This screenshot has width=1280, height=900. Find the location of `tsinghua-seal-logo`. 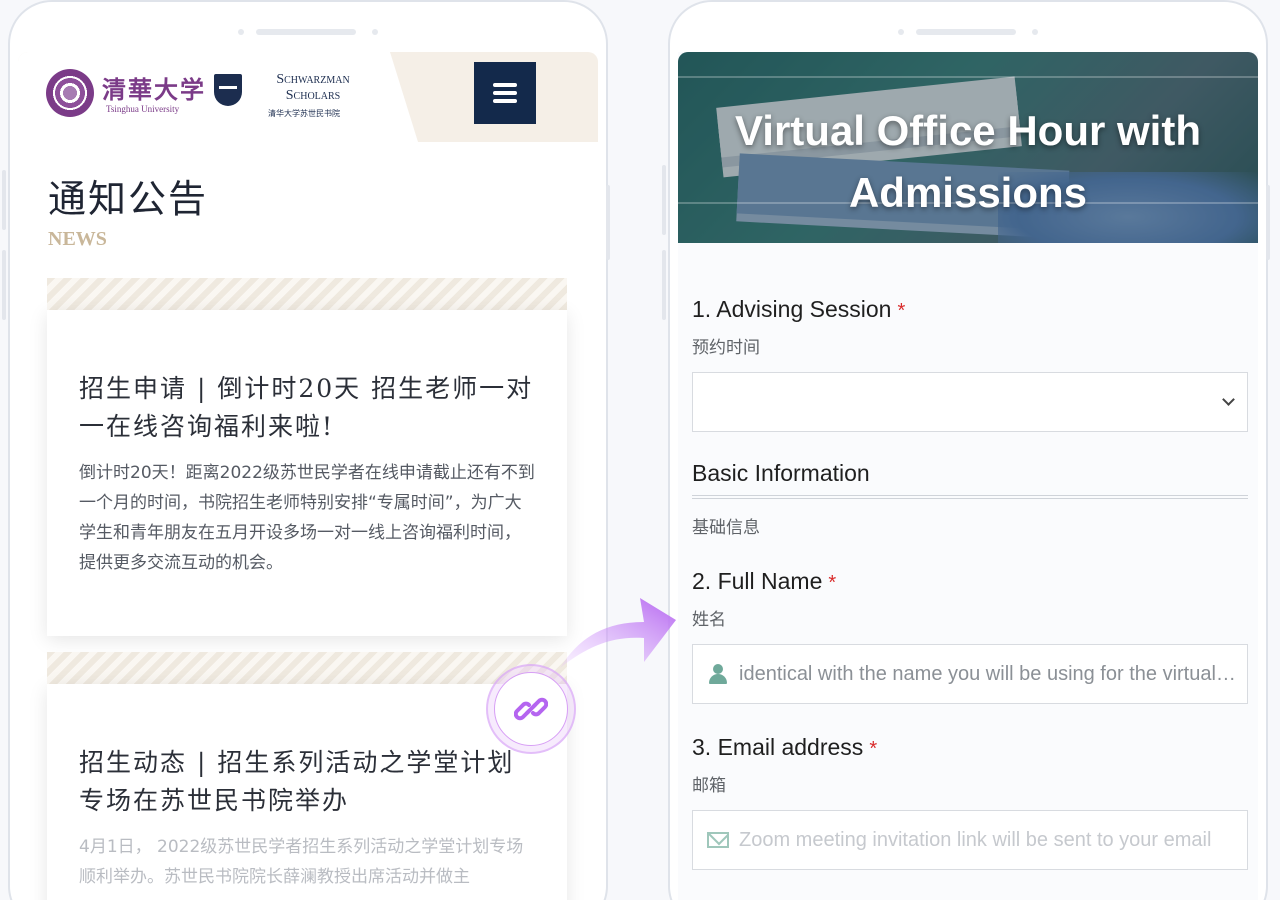

tsinghua-seal-logo is located at coordinates (70, 93).